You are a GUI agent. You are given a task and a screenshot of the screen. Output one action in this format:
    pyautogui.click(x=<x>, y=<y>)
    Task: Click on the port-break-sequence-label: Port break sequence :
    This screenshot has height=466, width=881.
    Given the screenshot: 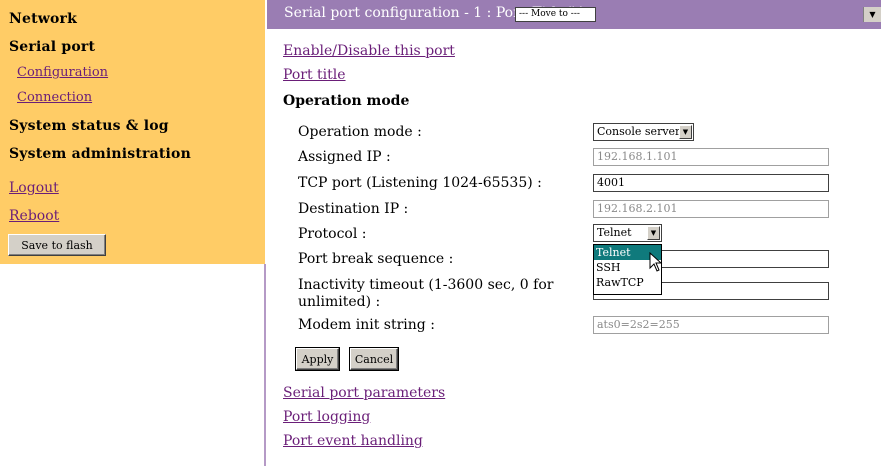 What is the action you would take?
    pyautogui.click(x=376, y=259)
    